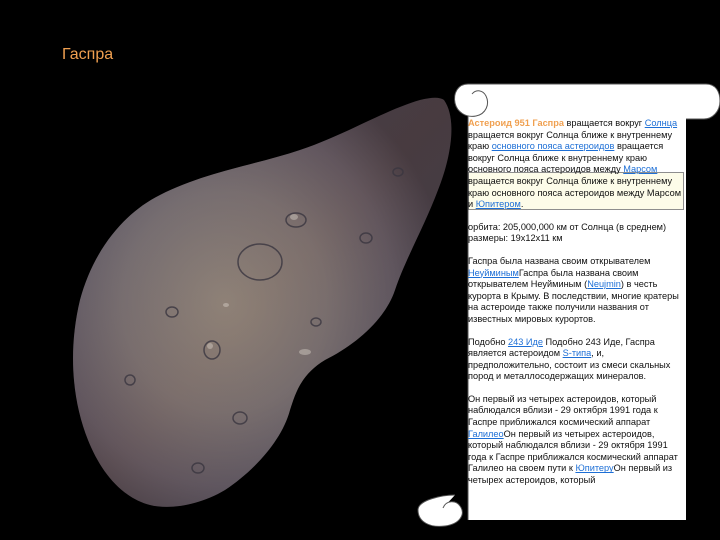 The image size is (720, 540). What do you see at coordinates (594, 468) in the screenshot?
I see `link-jupiter-2: Юпитеру` at bounding box center [594, 468].